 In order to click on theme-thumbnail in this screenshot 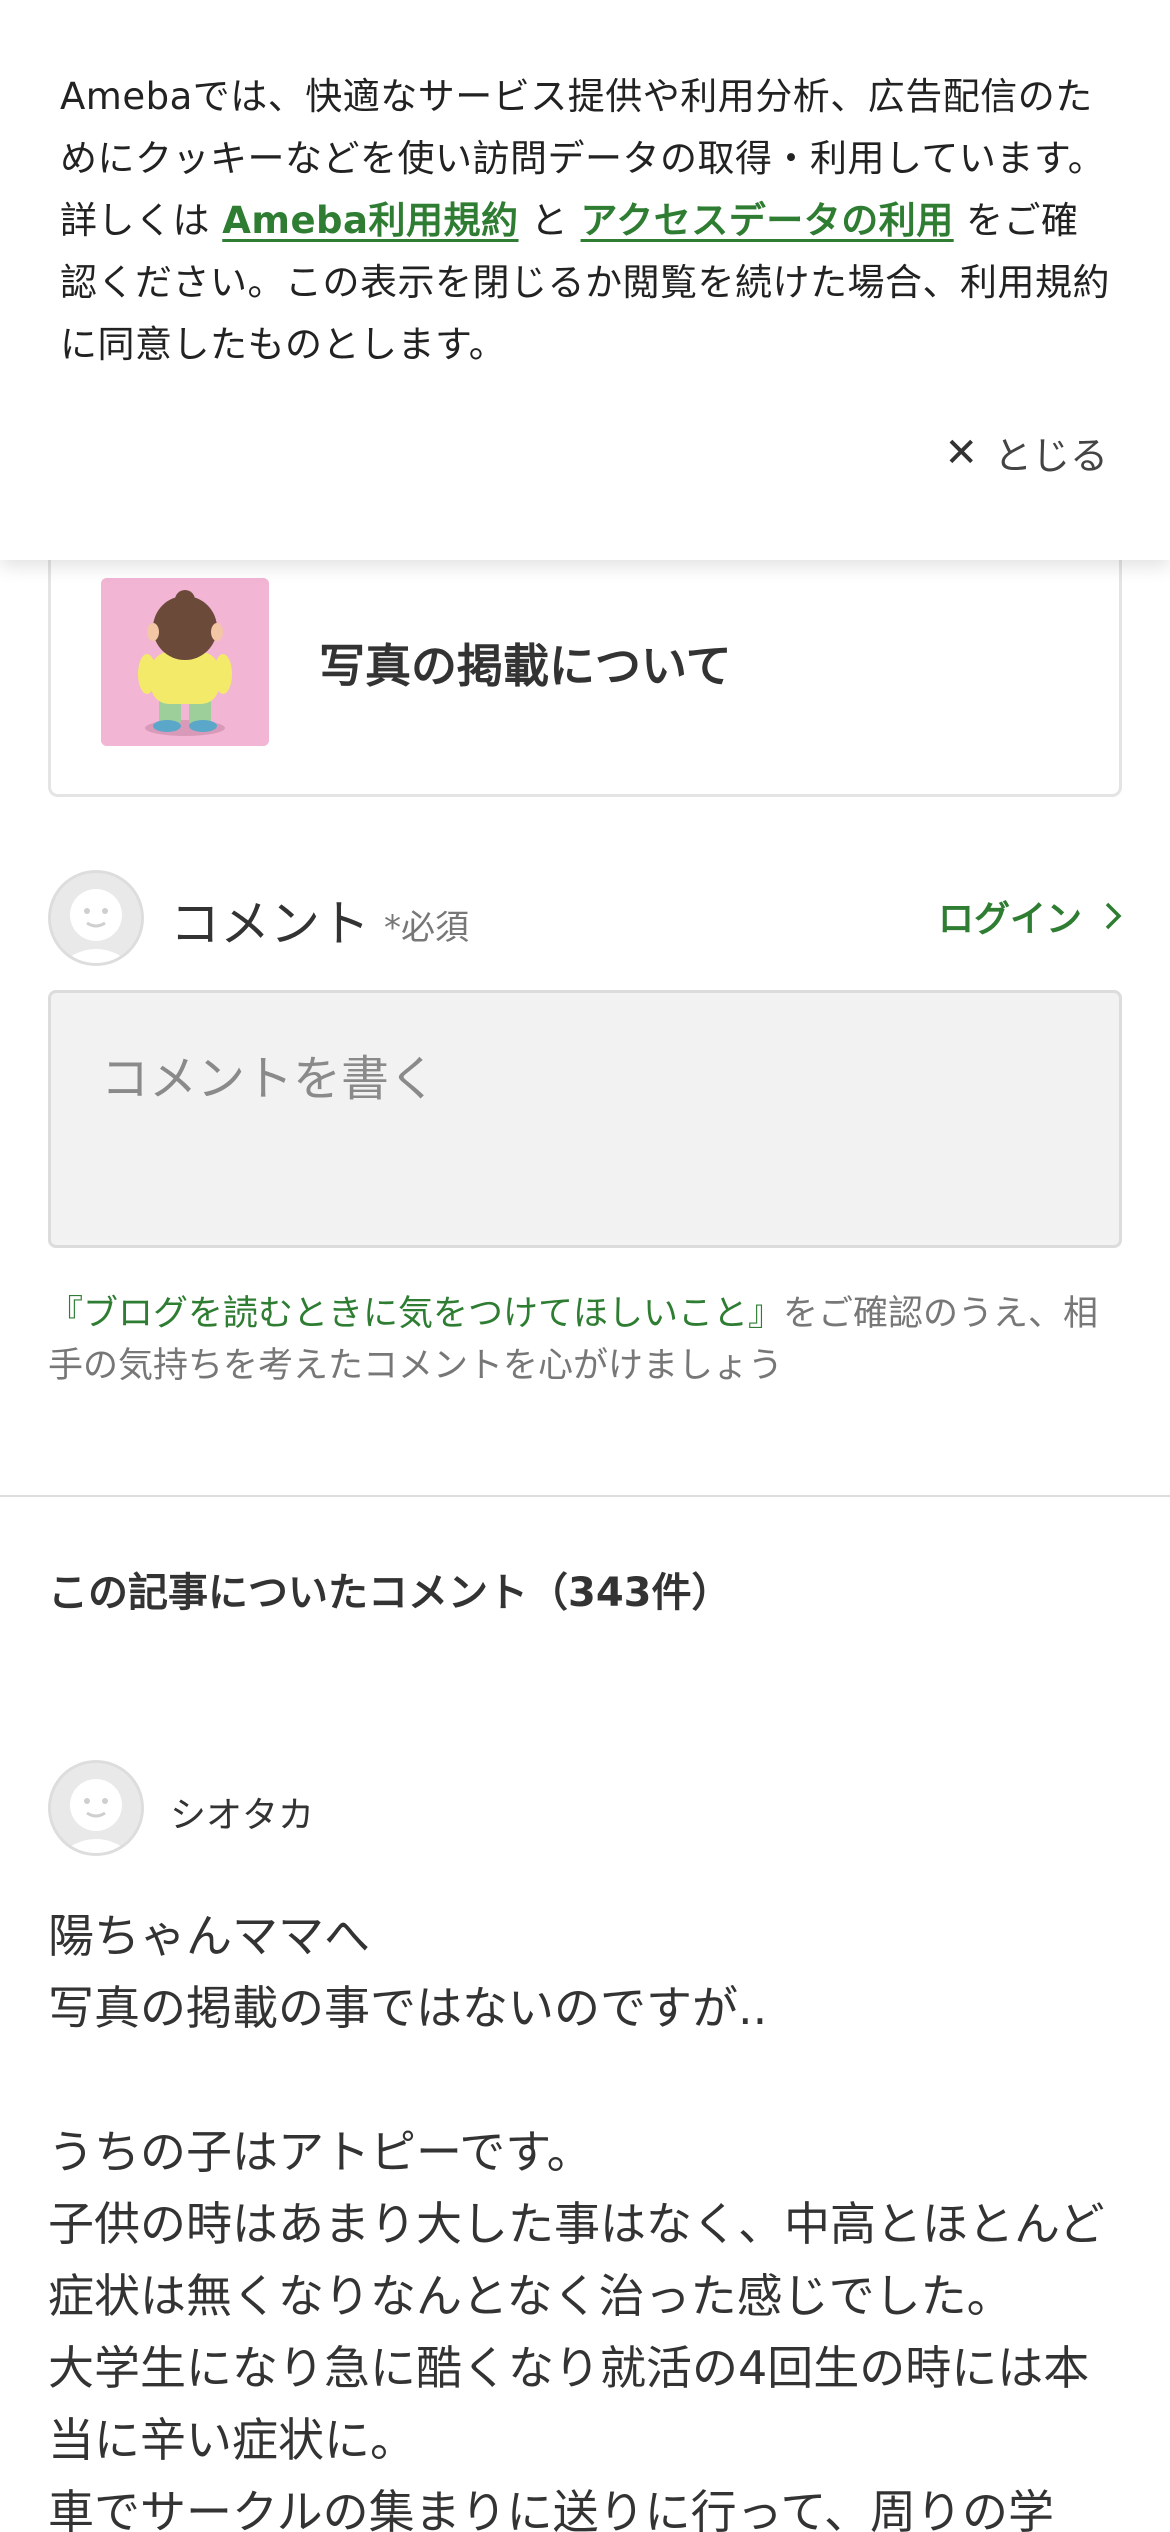, I will do `click(185, 662)`.